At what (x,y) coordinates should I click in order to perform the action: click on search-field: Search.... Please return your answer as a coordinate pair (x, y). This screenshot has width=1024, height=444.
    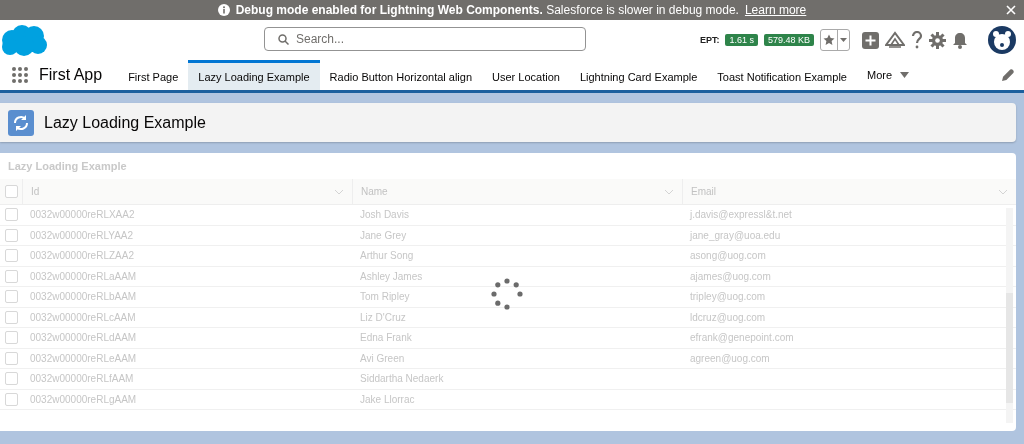
    Looking at the image, I should click on (425, 39).